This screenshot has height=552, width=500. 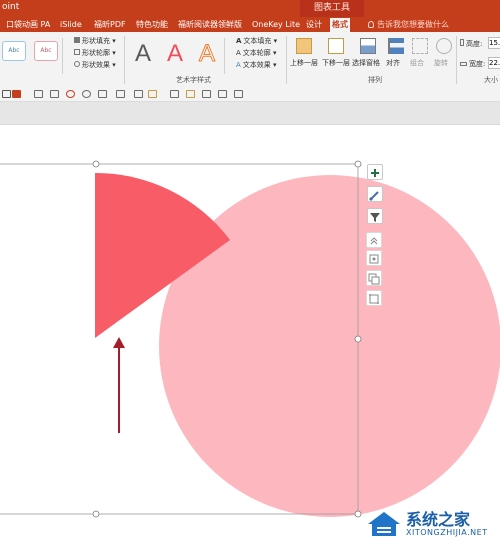 What do you see at coordinates (71, 25) in the screenshot?
I see `tab-islide: iSlide` at bounding box center [71, 25].